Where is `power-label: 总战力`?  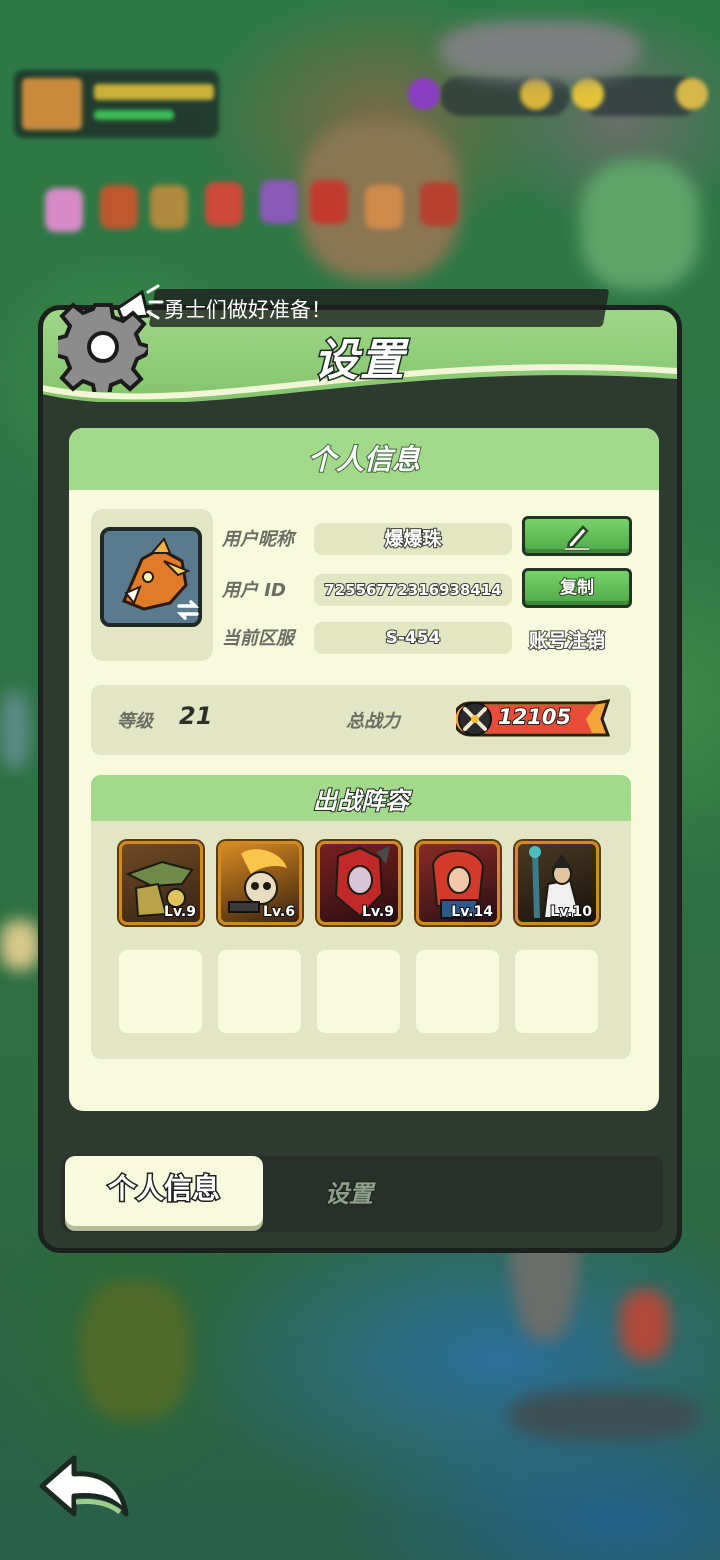 power-label: 总战力 is located at coordinates (373, 721).